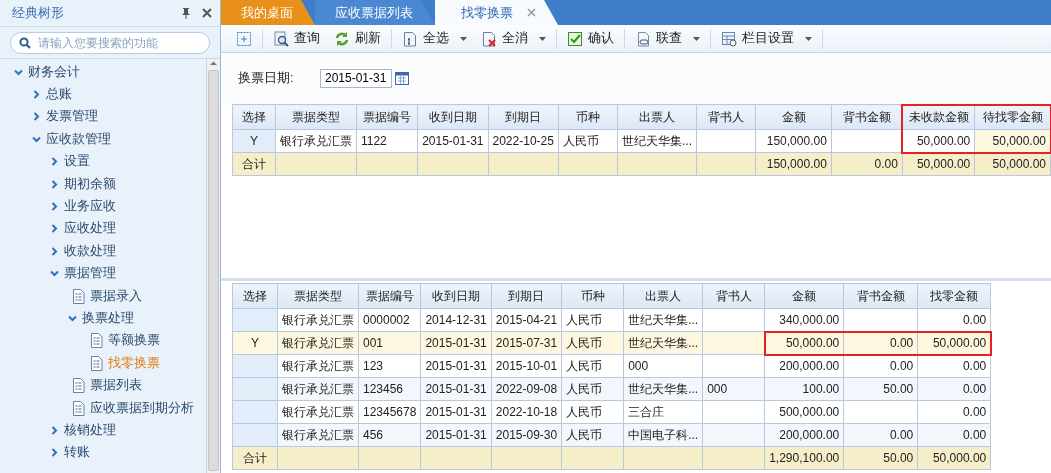  Describe the element at coordinates (103, 408) in the screenshot. I see `tree-item: 应收票据到期分析` at that location.